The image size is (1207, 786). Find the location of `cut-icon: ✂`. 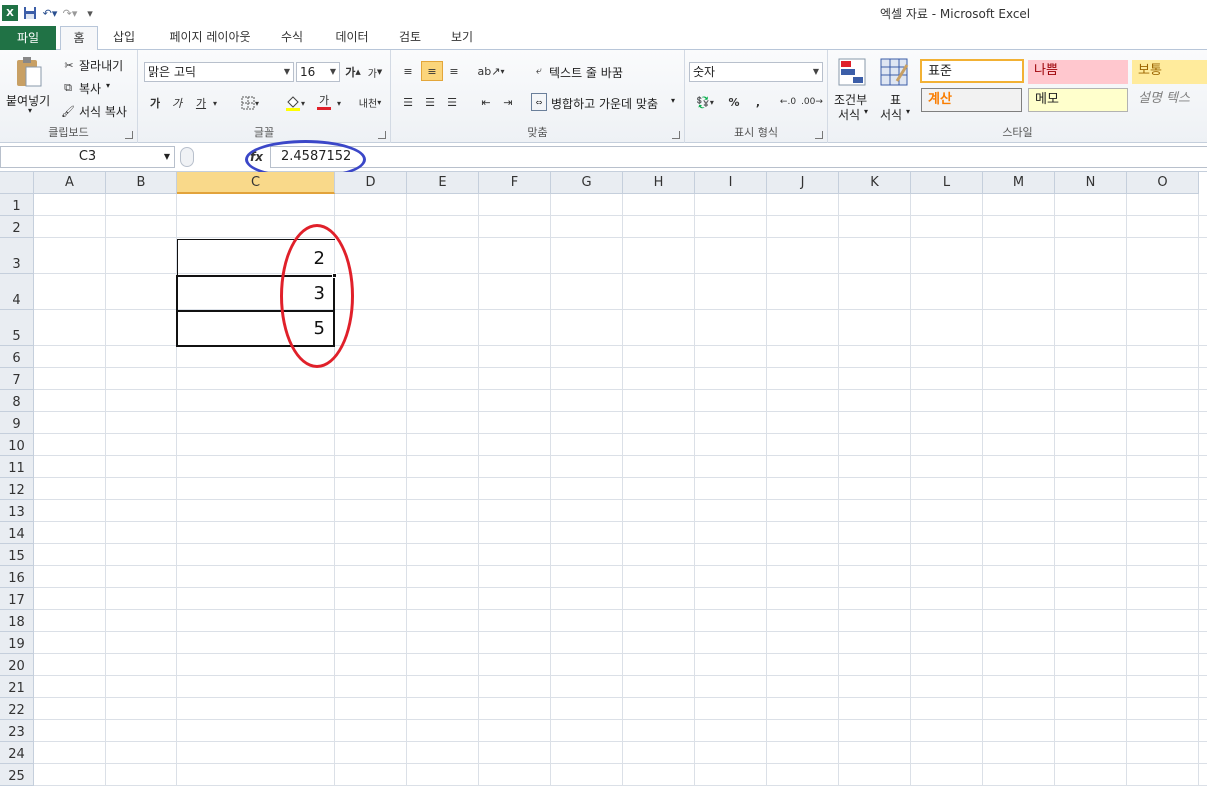

cut-icon: ✂ is located at coordinates (69, 65).